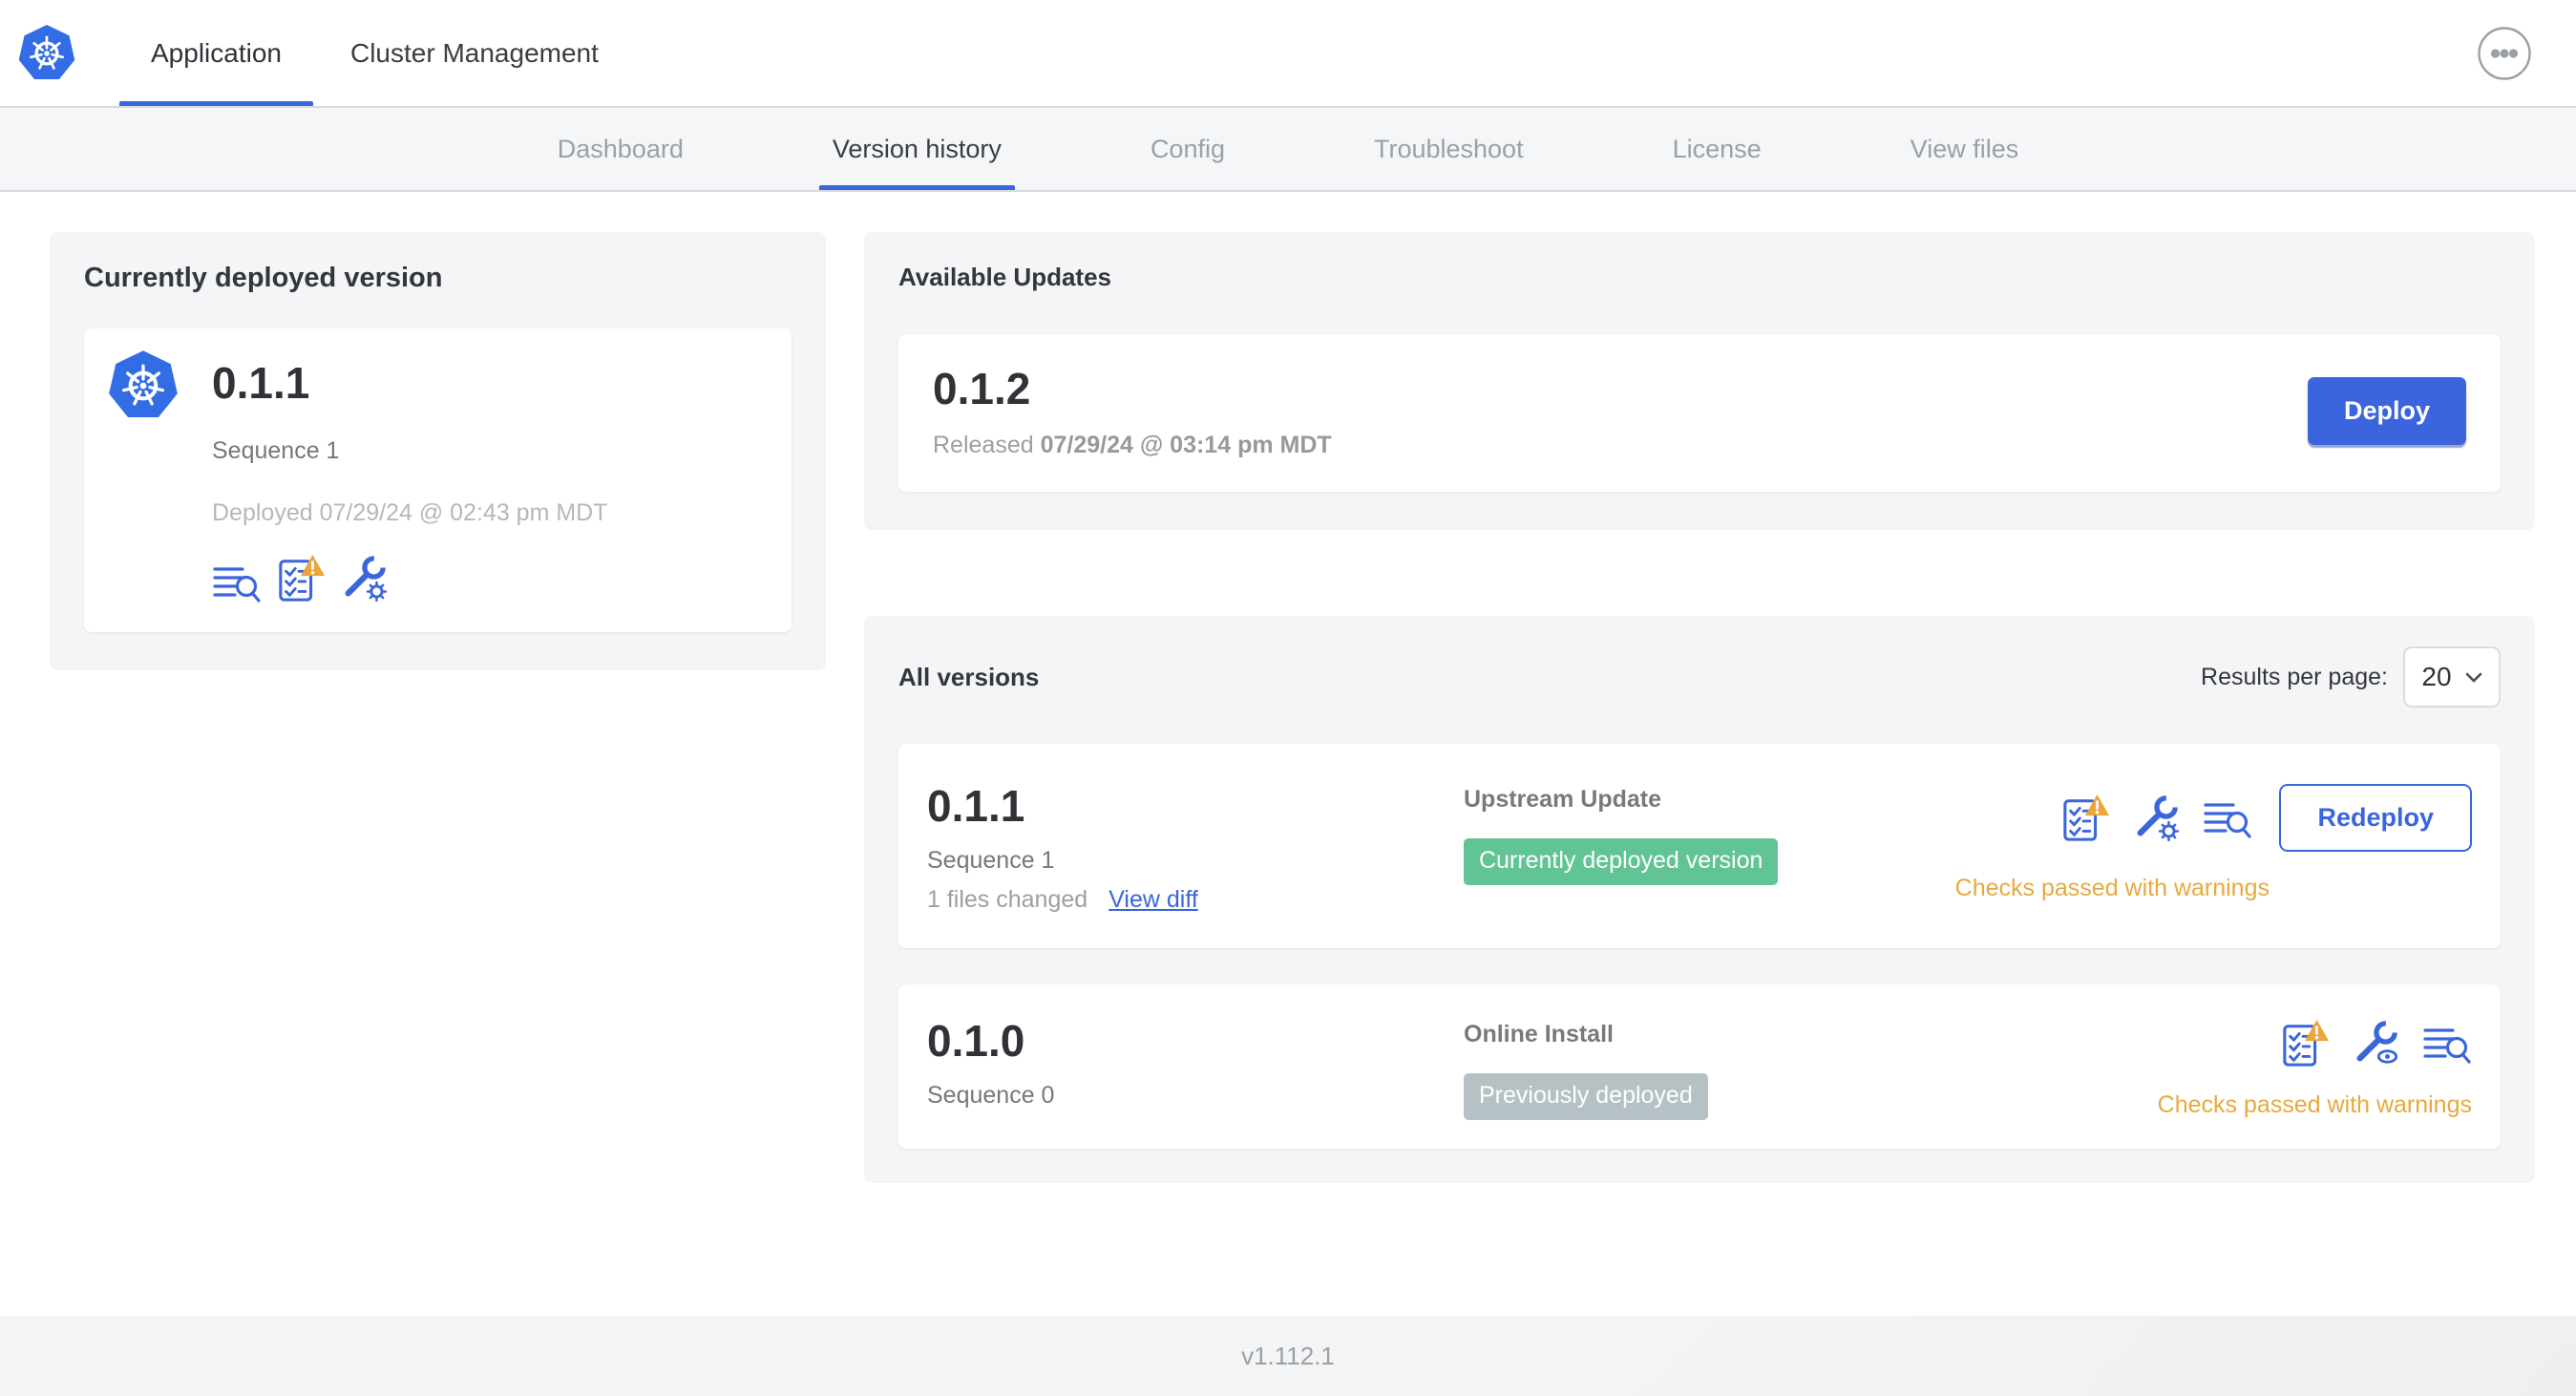 Image resolution: width=2576 pixels, height=1396 pixels. I want to click on console-version: v1.112.1, so click(1288, 1355).